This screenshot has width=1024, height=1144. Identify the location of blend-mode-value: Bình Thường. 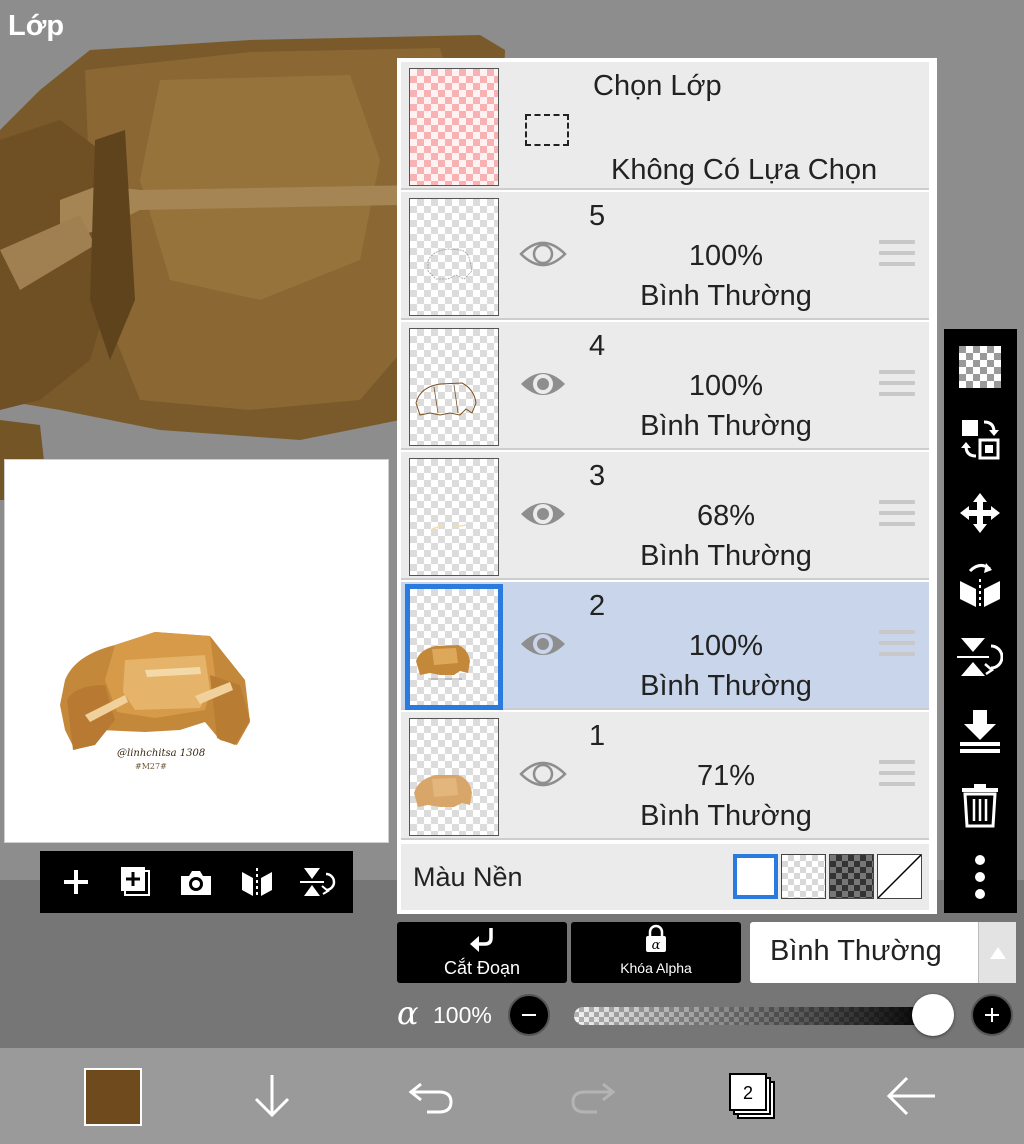
(856, 951).